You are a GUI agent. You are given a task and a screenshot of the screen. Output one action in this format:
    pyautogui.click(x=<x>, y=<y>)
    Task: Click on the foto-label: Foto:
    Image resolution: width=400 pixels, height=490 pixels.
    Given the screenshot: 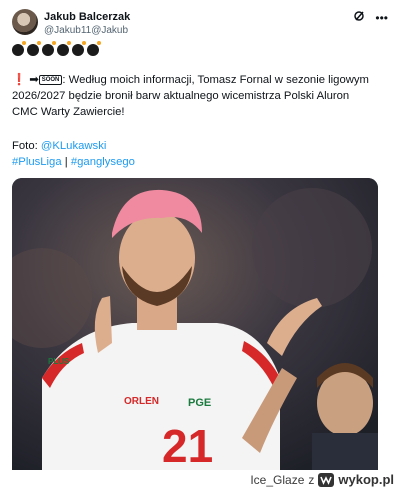 What is the action you would take?
    pyautogui.click(x=26, y=146)
    